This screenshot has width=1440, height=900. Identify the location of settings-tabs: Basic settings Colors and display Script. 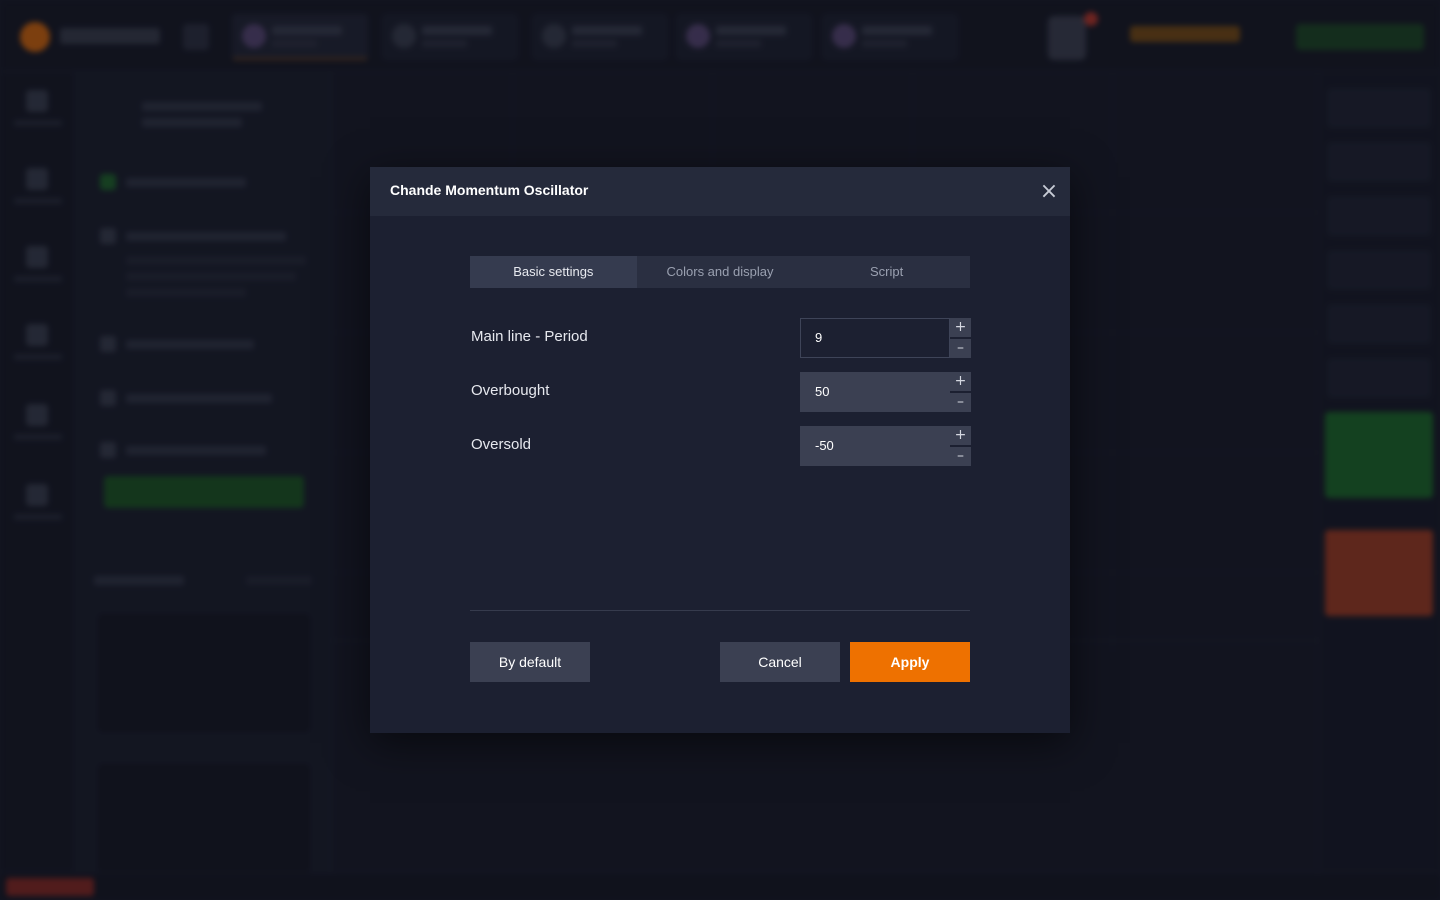
(720, 272).